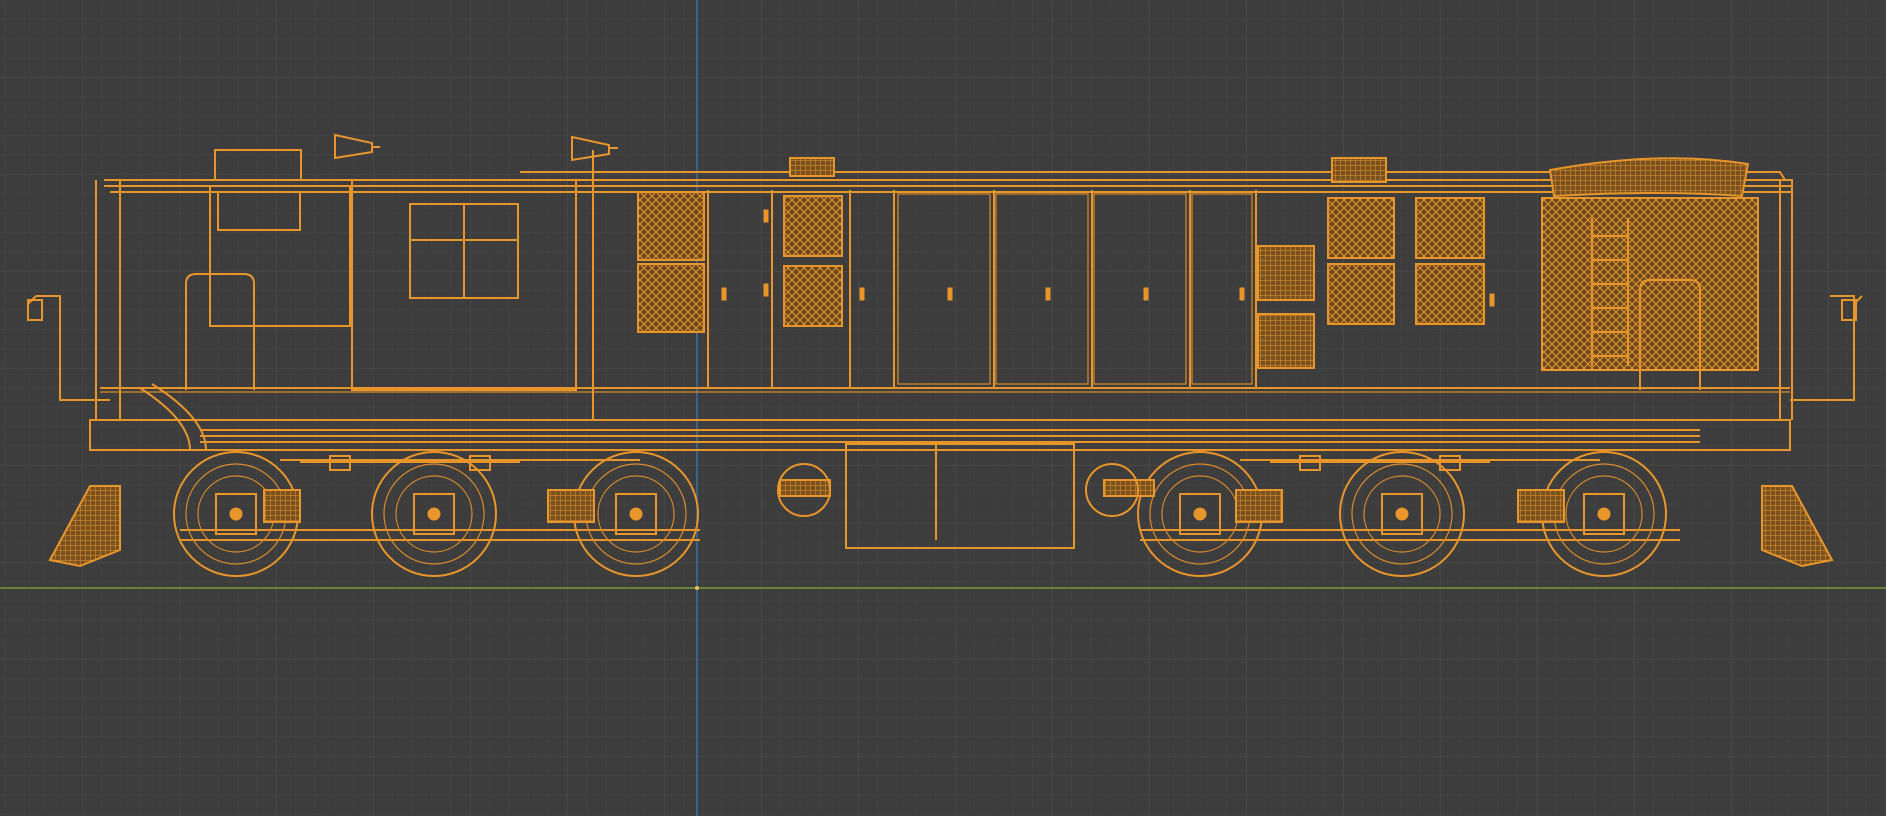 This screenshot has height=816, width=1886. What do you see at coordinates (594, 148) in the screenshot?
I see `horn-right` at bounding box center [594, 148].